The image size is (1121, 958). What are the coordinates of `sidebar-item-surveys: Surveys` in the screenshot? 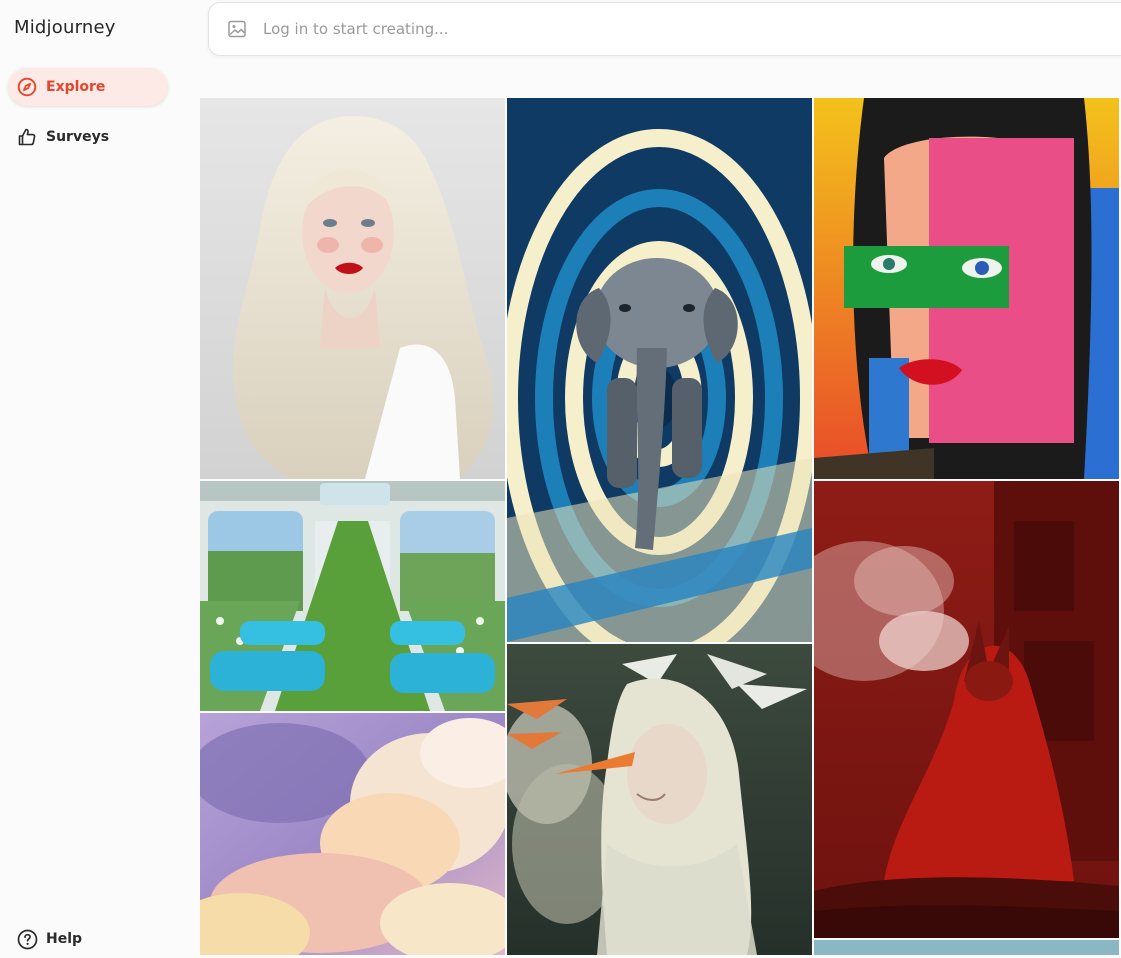 It's located at (88, 137).